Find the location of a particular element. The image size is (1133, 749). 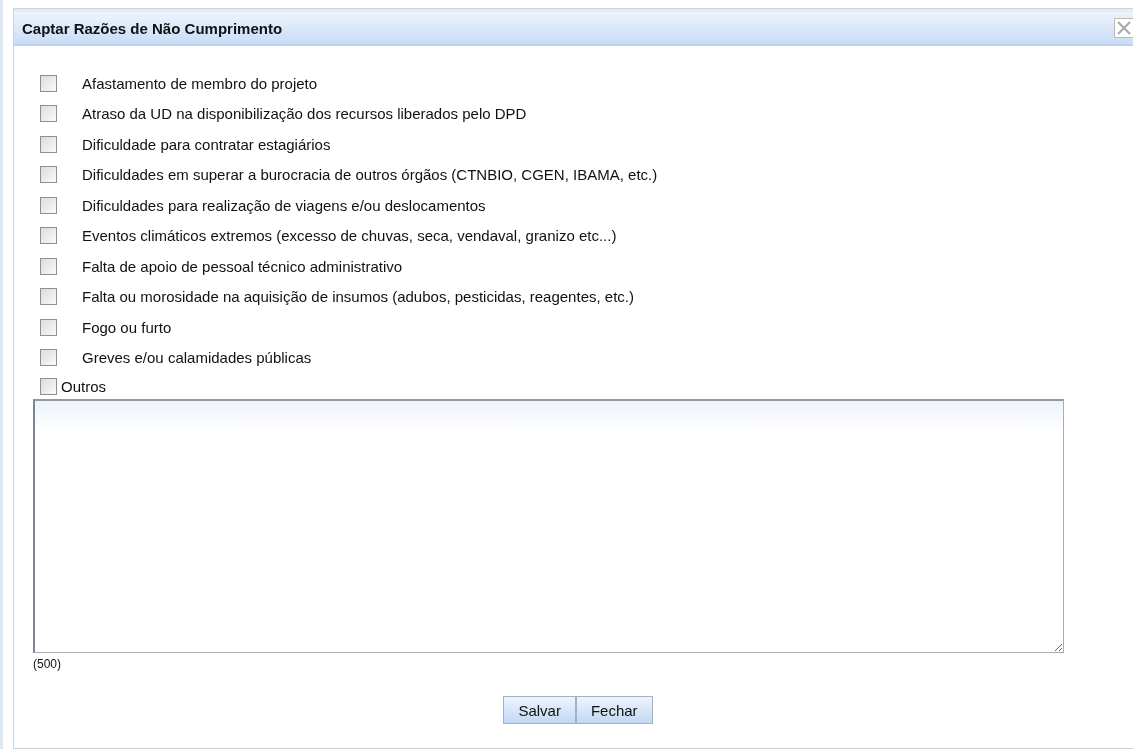

reason-label: Dificuldades para realização de viagens e/ou deslocamentos is located at coordinates (284, 205).